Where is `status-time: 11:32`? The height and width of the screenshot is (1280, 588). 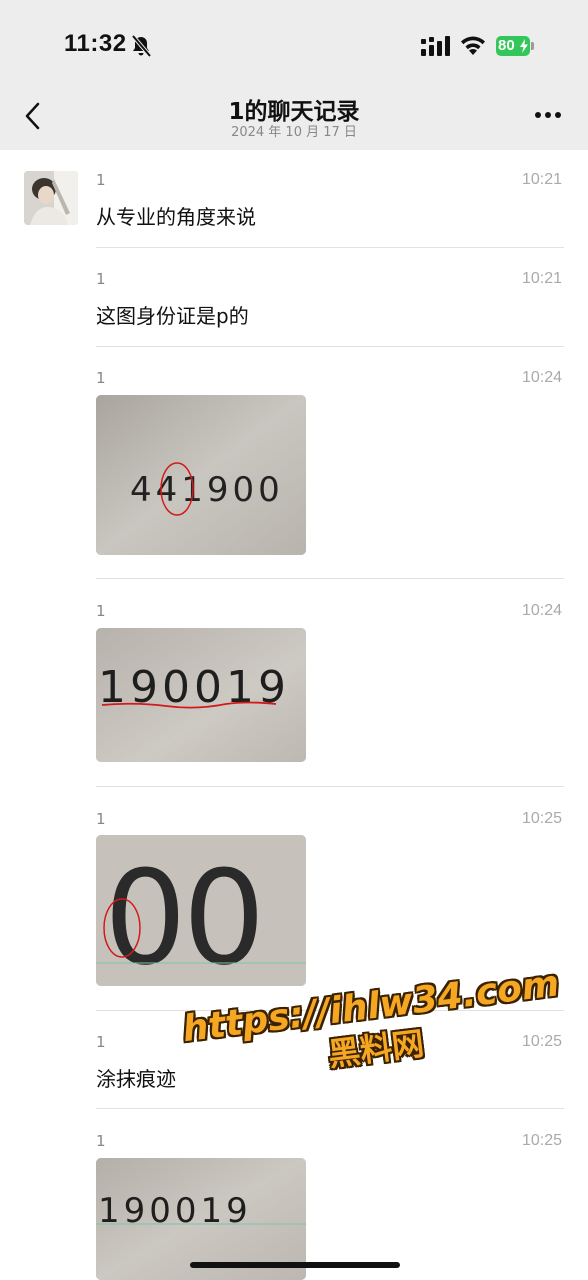
status-time: 11:32 is located at coordinates (95, 43).